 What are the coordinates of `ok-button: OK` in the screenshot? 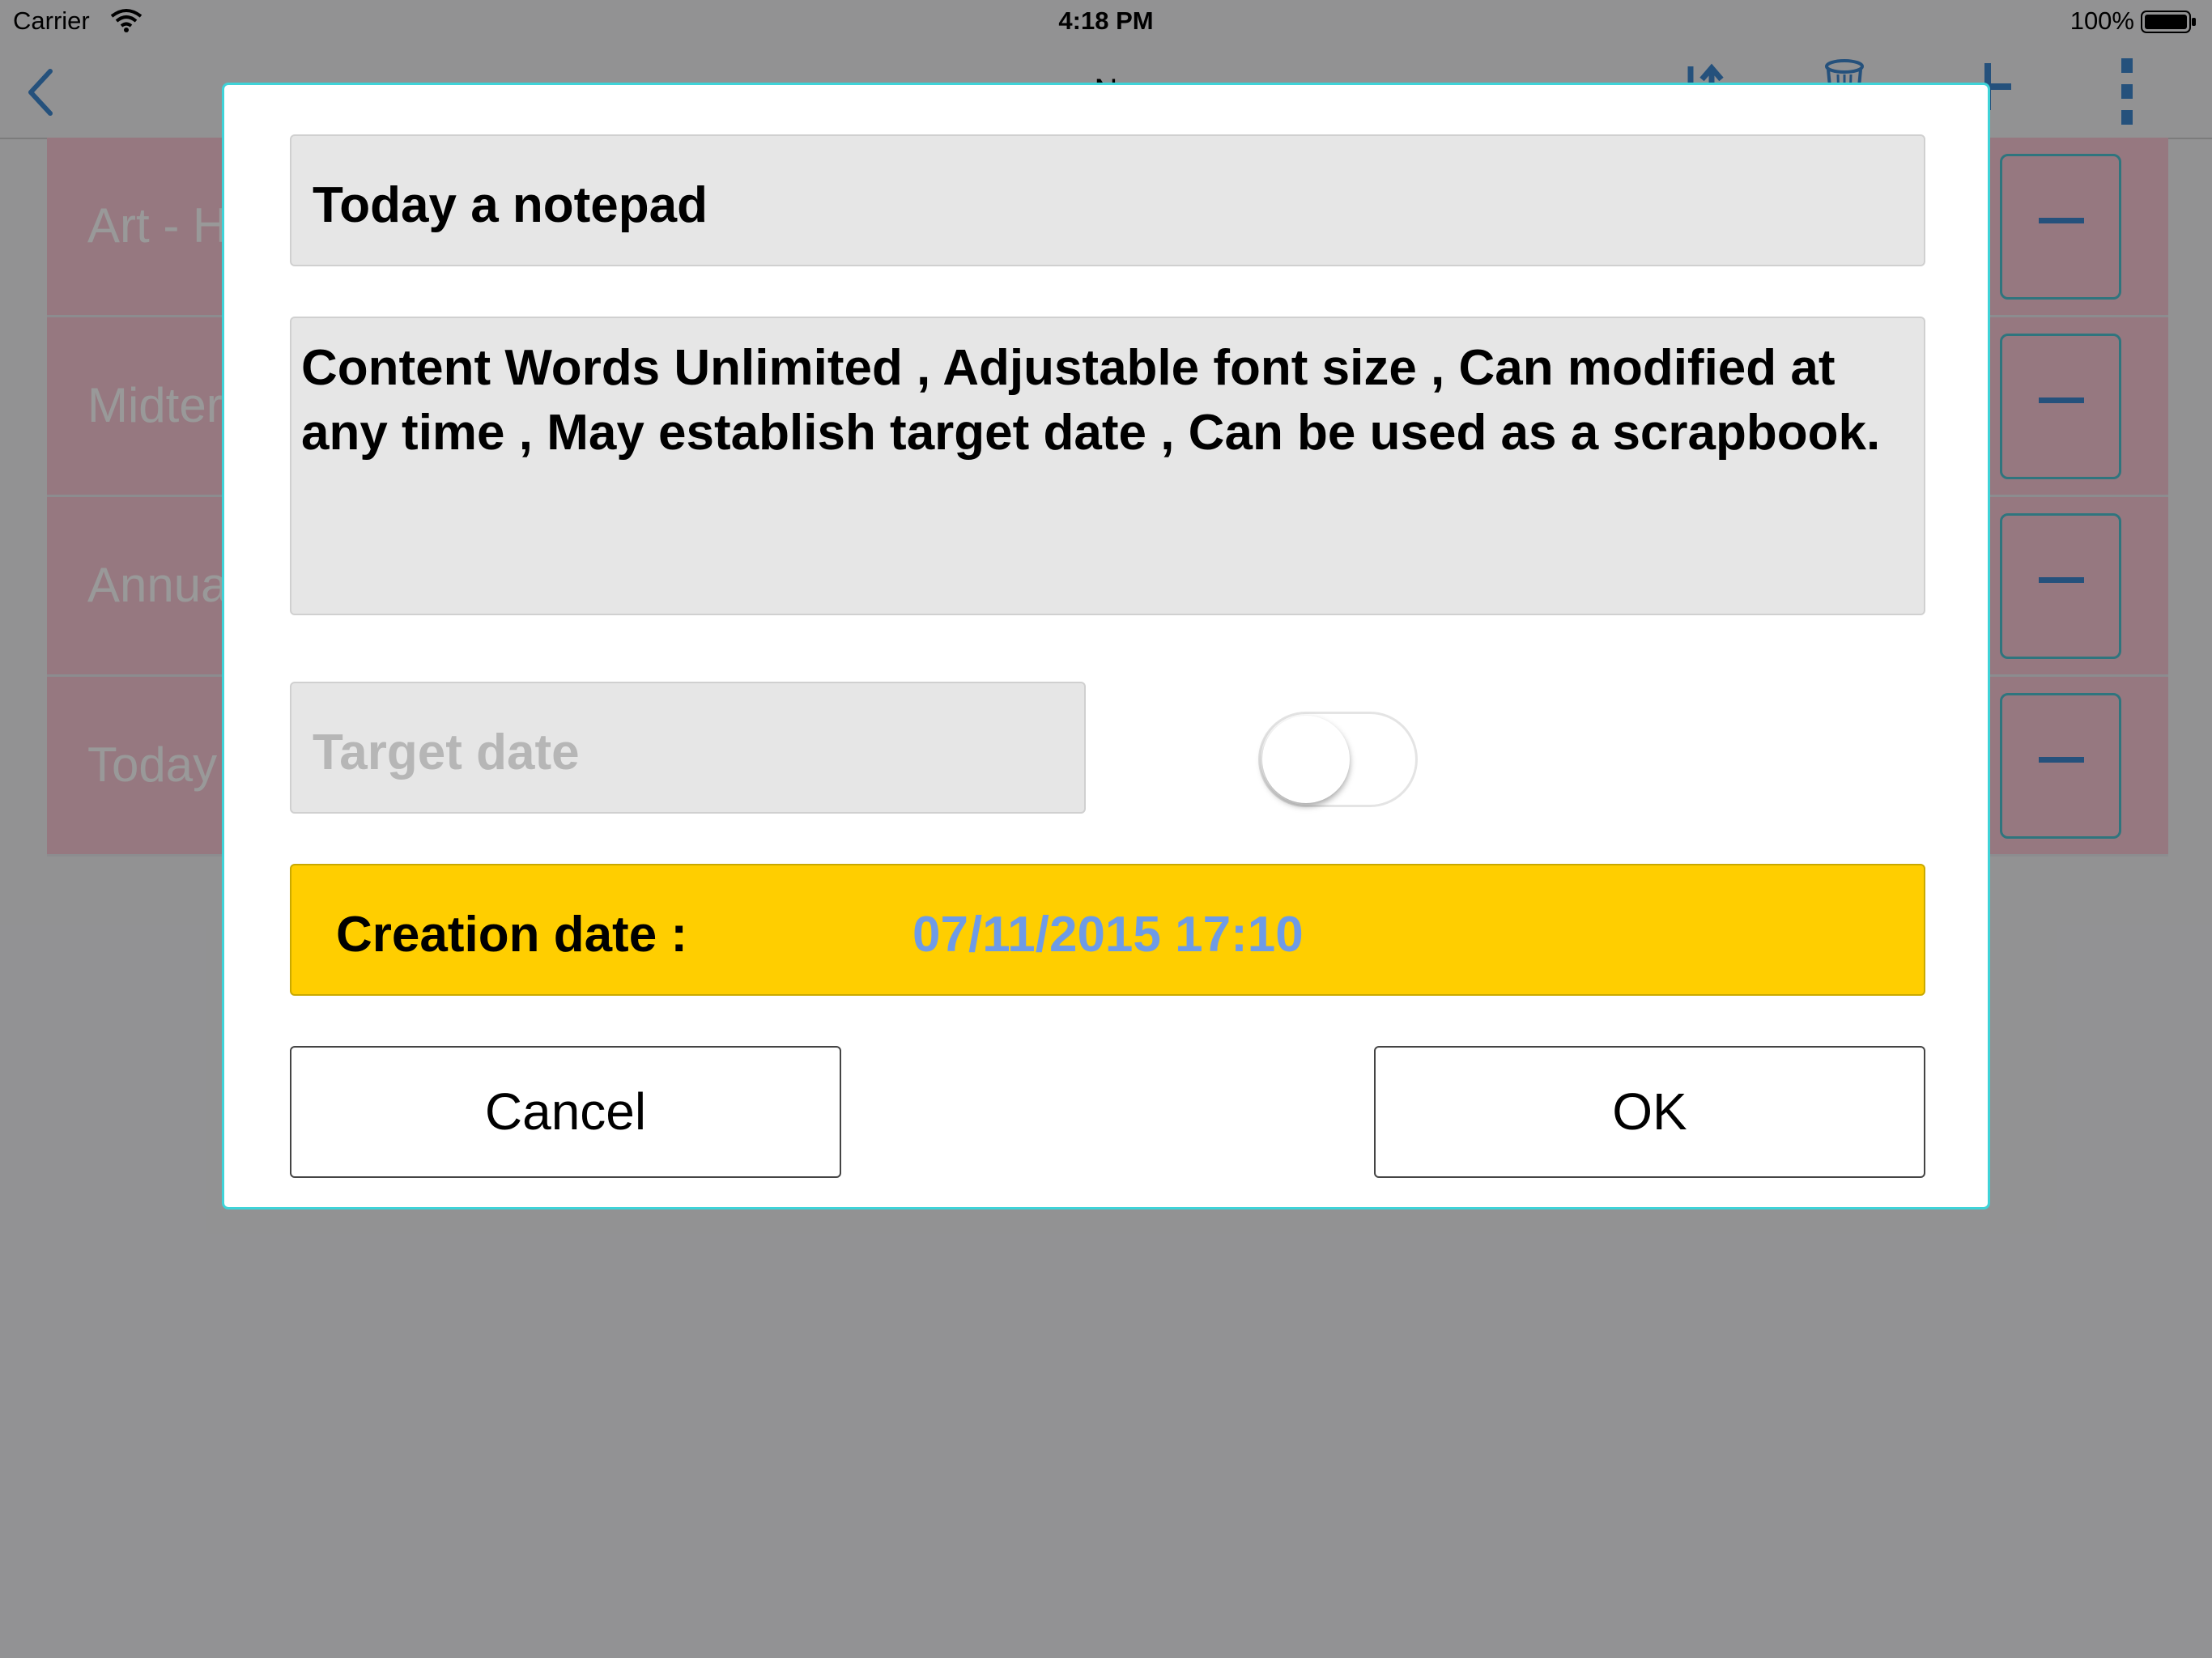 It's located at (1649, 1112).